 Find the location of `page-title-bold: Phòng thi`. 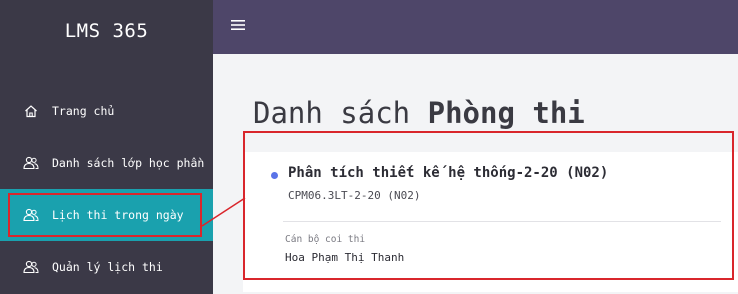

page-title-bold: Phòng thi is located at coordinates (506, 113).